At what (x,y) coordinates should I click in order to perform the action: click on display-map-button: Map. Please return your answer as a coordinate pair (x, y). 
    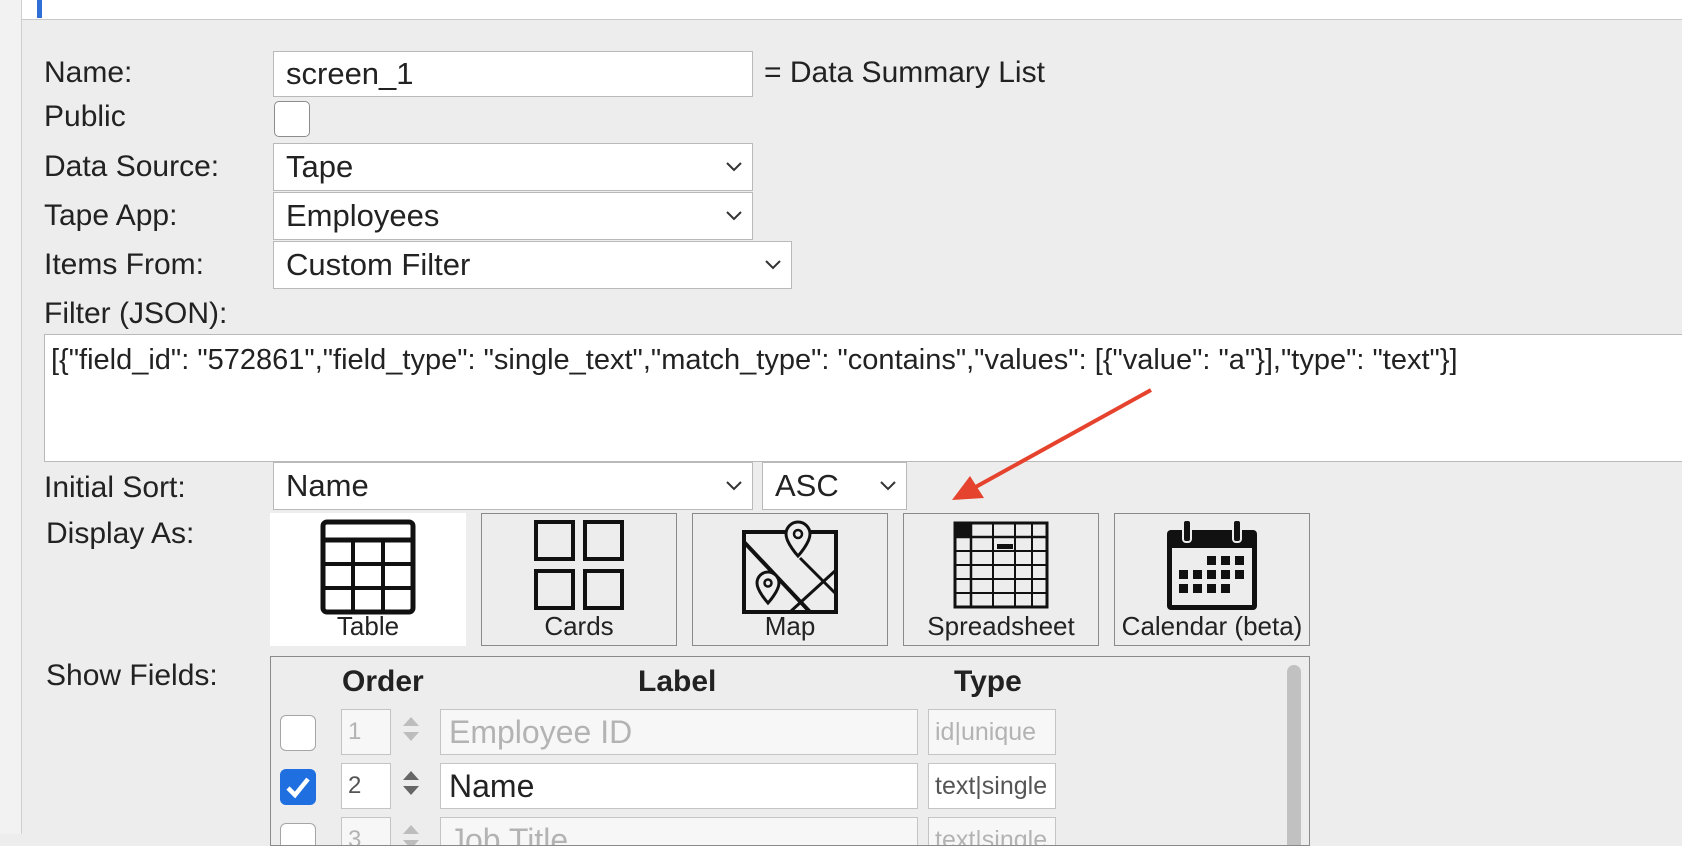
    Looking at the image, I should click on (790, 579).